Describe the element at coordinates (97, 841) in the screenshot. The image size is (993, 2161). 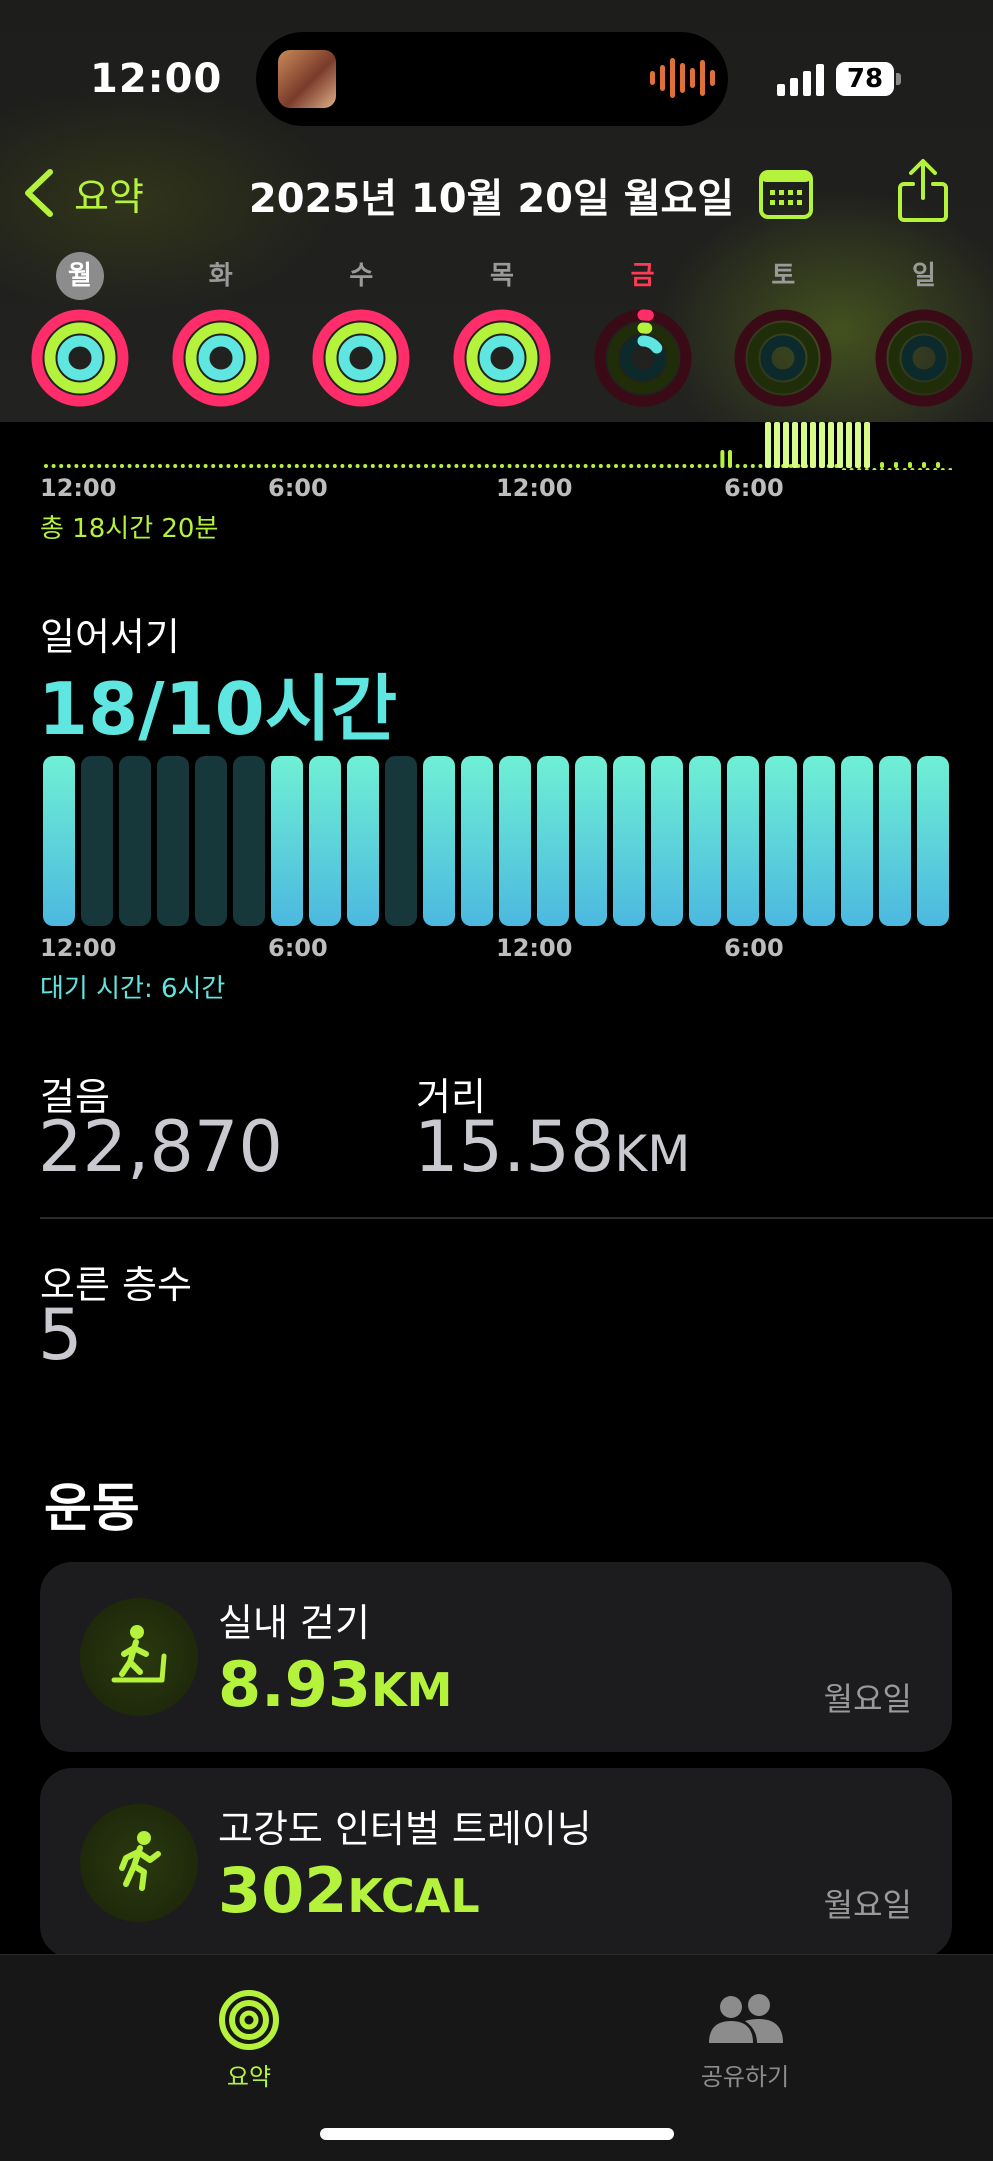
I see `stand-hour-bar-missed` at that location.